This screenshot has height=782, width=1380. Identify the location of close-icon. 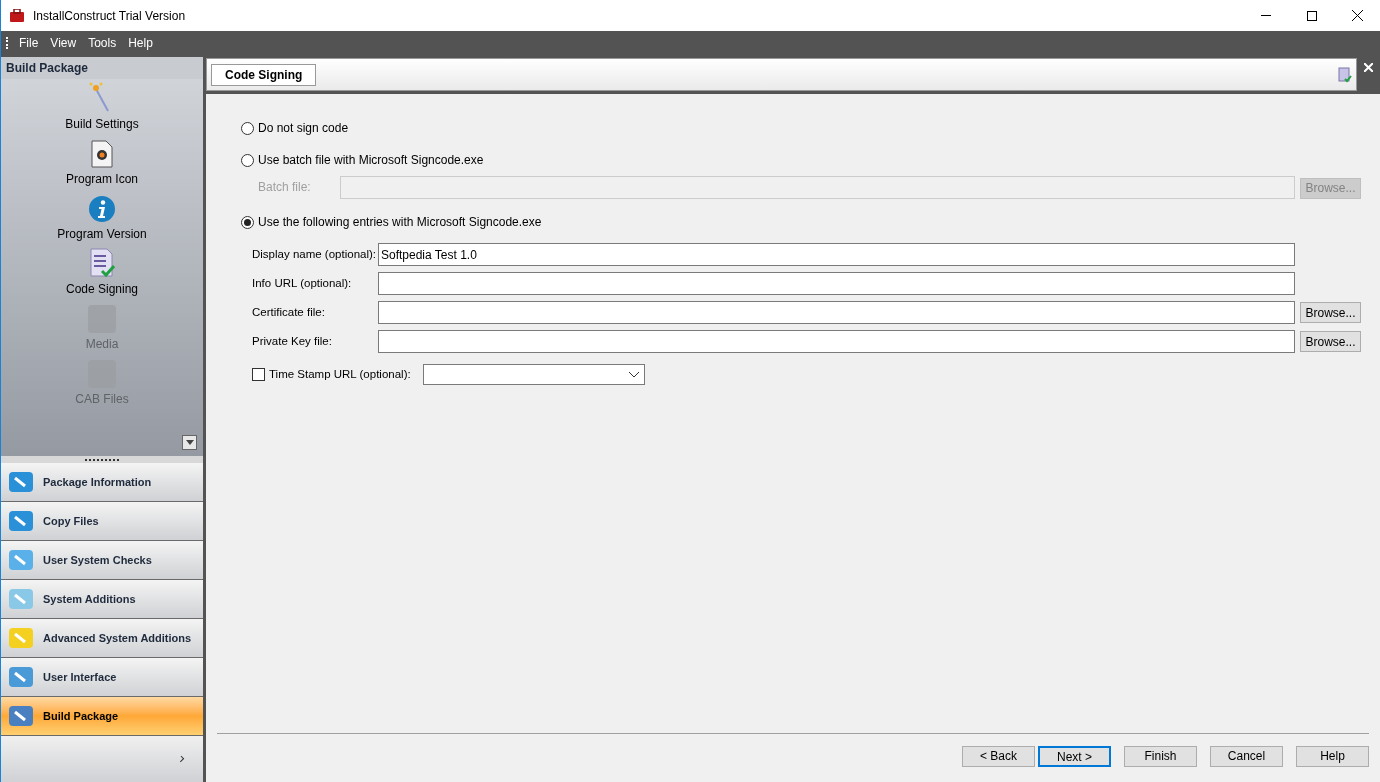
(1357, 15).